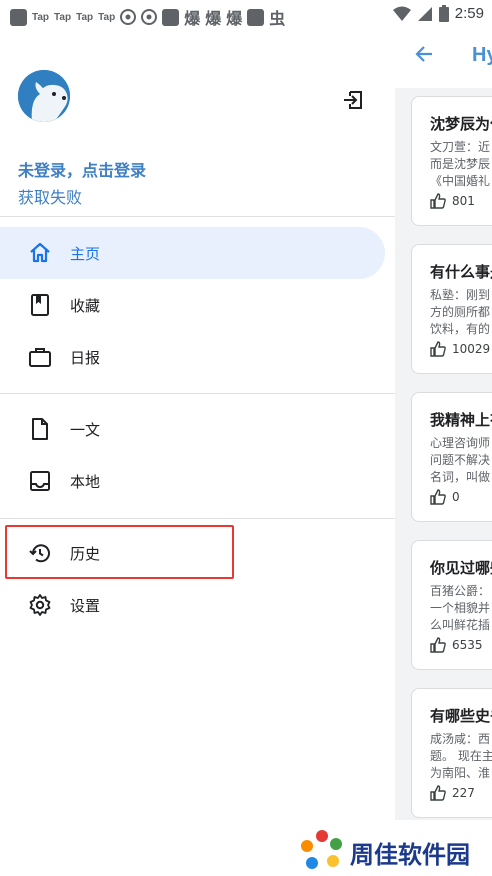 This screenshot has height=876, width=492. What do you see at coordinates (424, 56) in the screenshot?
I see `back-arrow-icon` at bounding box center [424, 56].